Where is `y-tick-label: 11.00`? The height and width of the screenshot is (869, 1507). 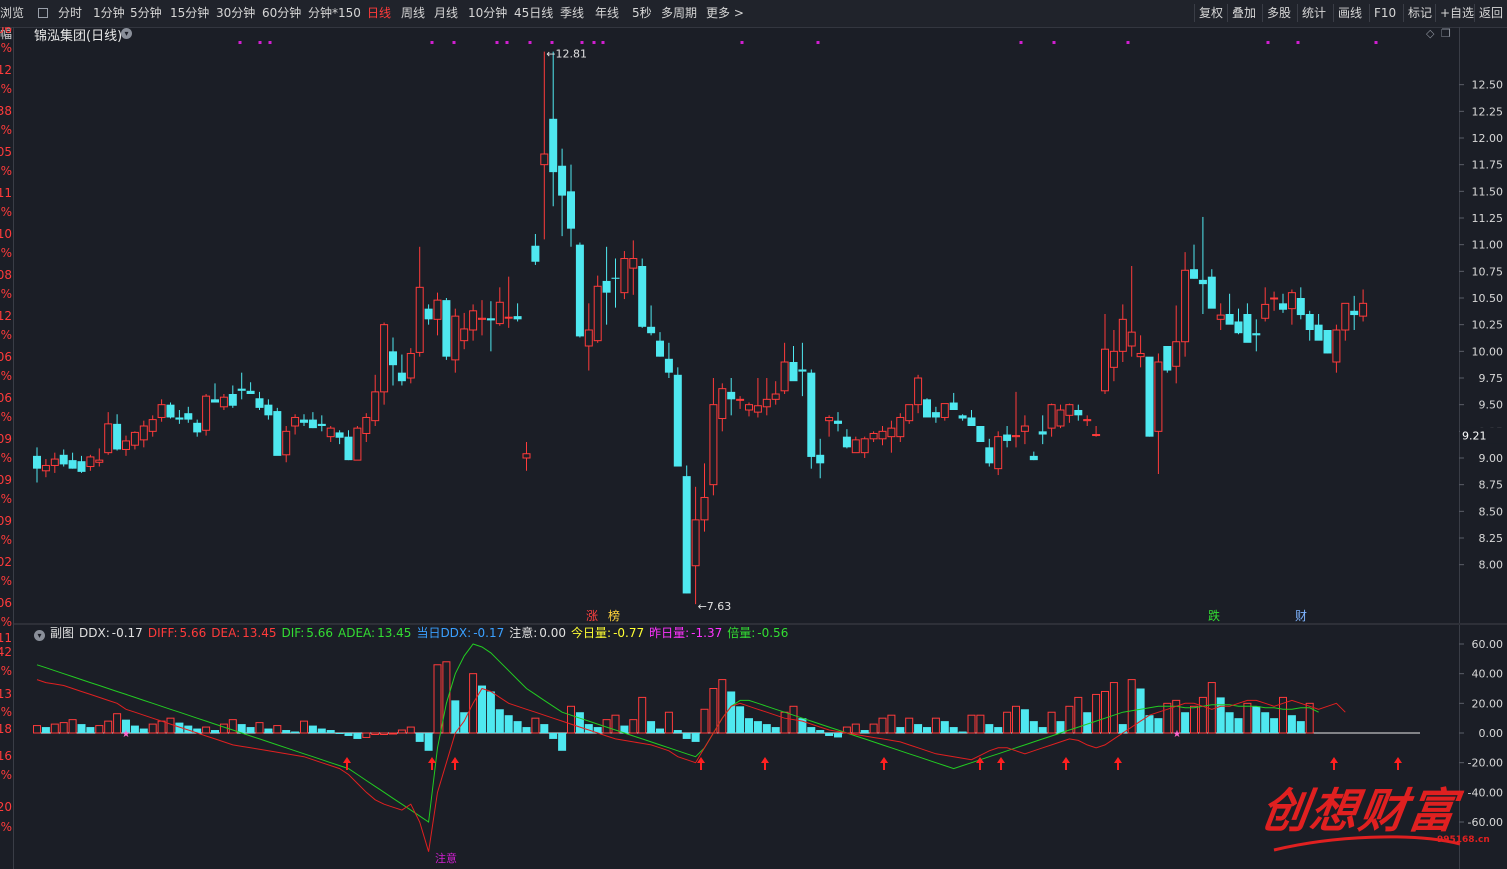
y-tick-label: 11.00 is located at coordinates (1488, 245).